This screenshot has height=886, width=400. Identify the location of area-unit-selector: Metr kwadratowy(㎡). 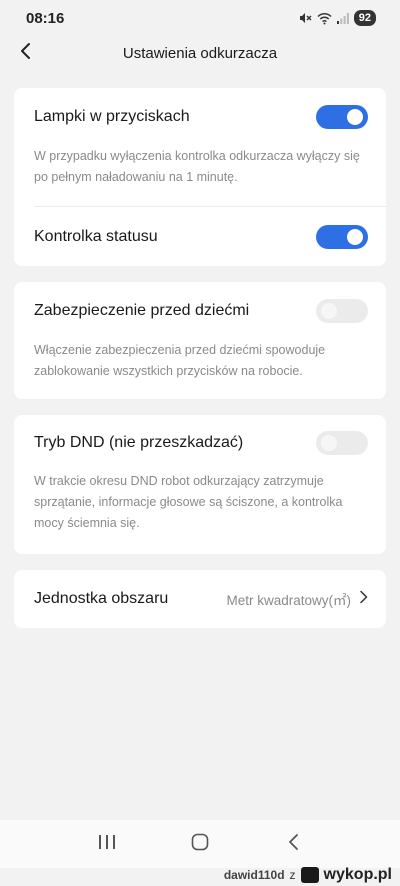
(297, 599).